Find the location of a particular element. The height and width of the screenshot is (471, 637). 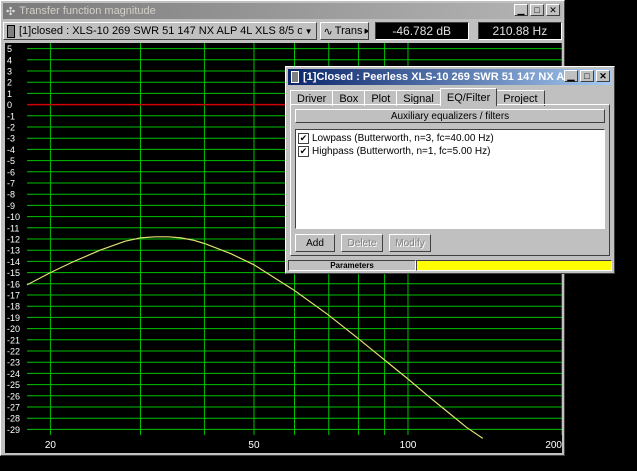

y-tick-label: 4 is located at coordinates (9, 60).